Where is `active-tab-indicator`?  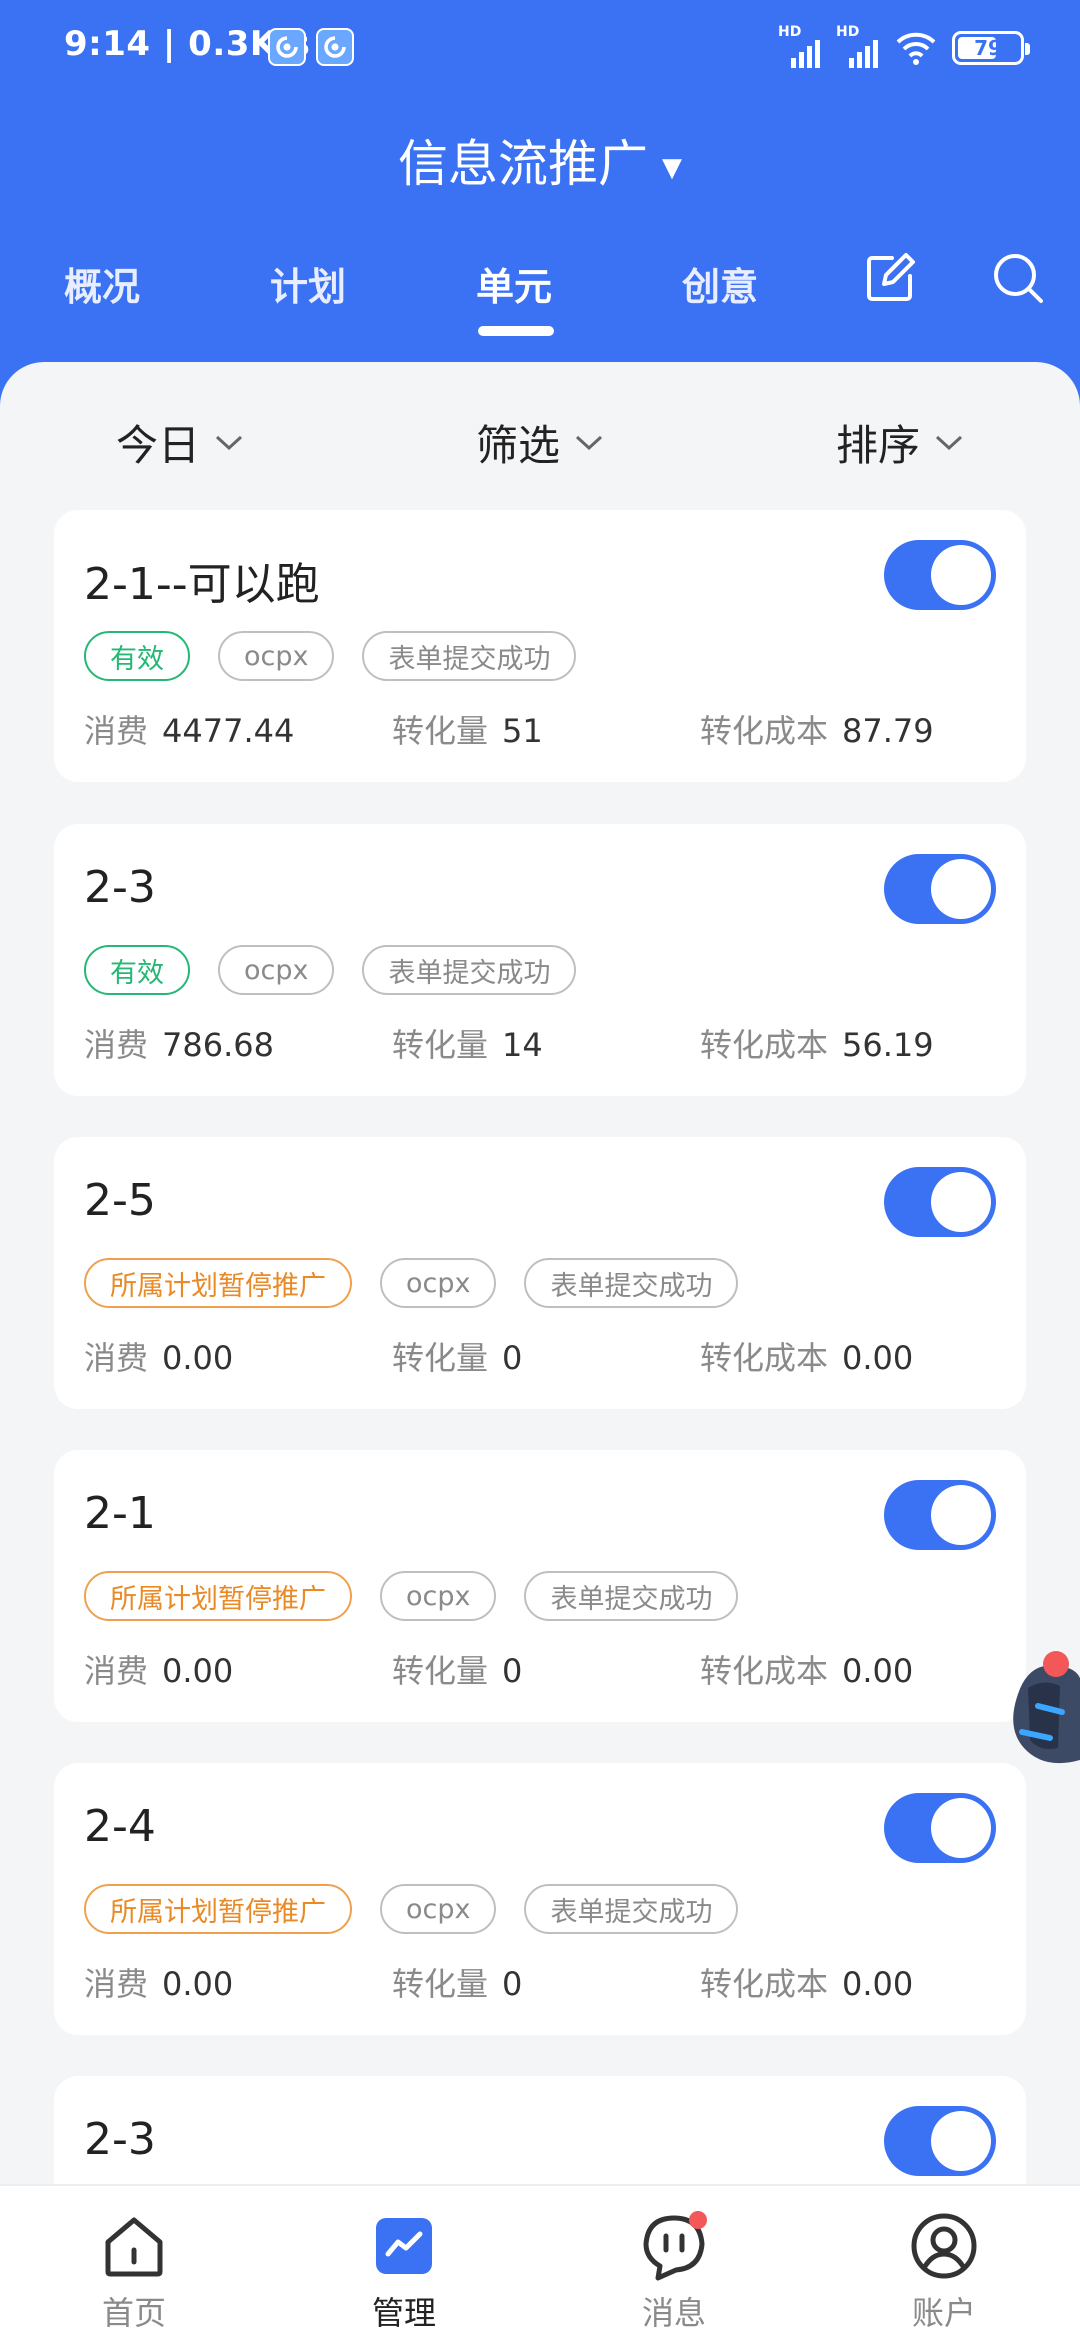
active-tab-indicator is located at coordinates (516, 331).